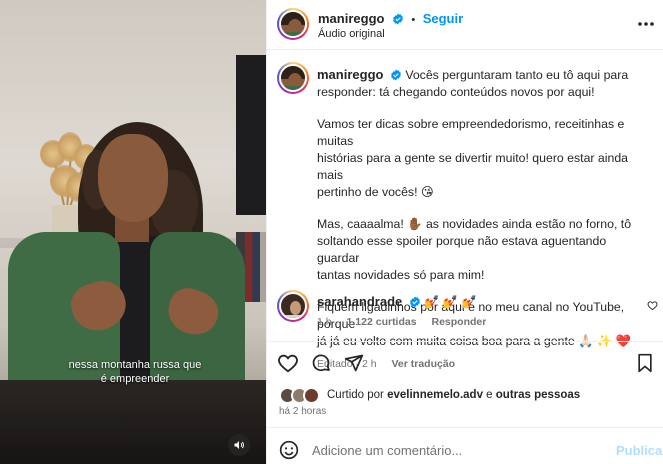  I want to click on author-avatar, so click(293, 24).